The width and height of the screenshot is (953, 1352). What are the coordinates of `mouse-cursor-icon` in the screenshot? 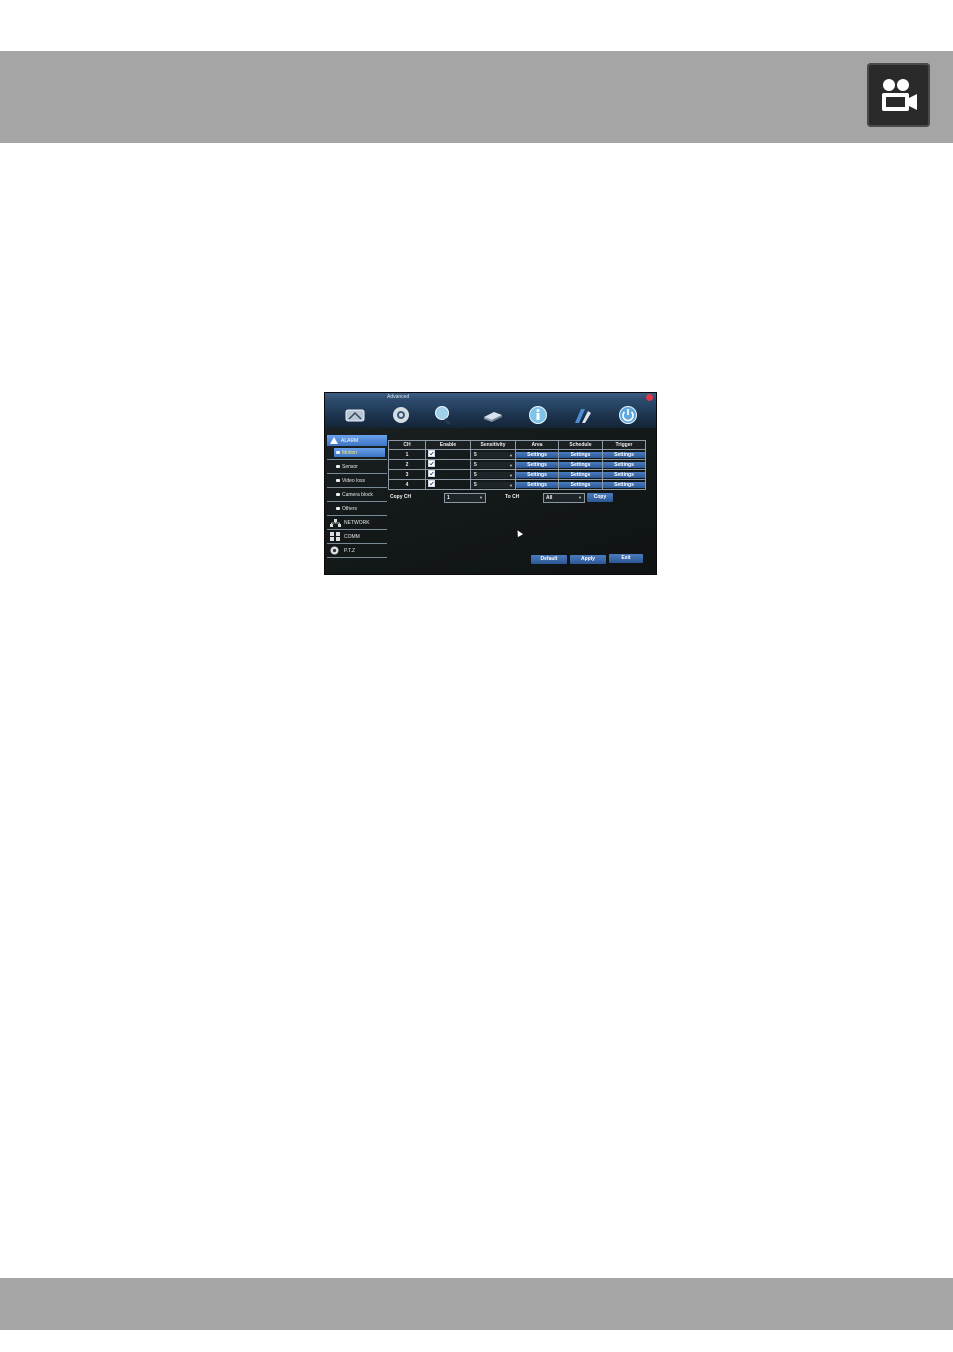 It's located at (519, 533).